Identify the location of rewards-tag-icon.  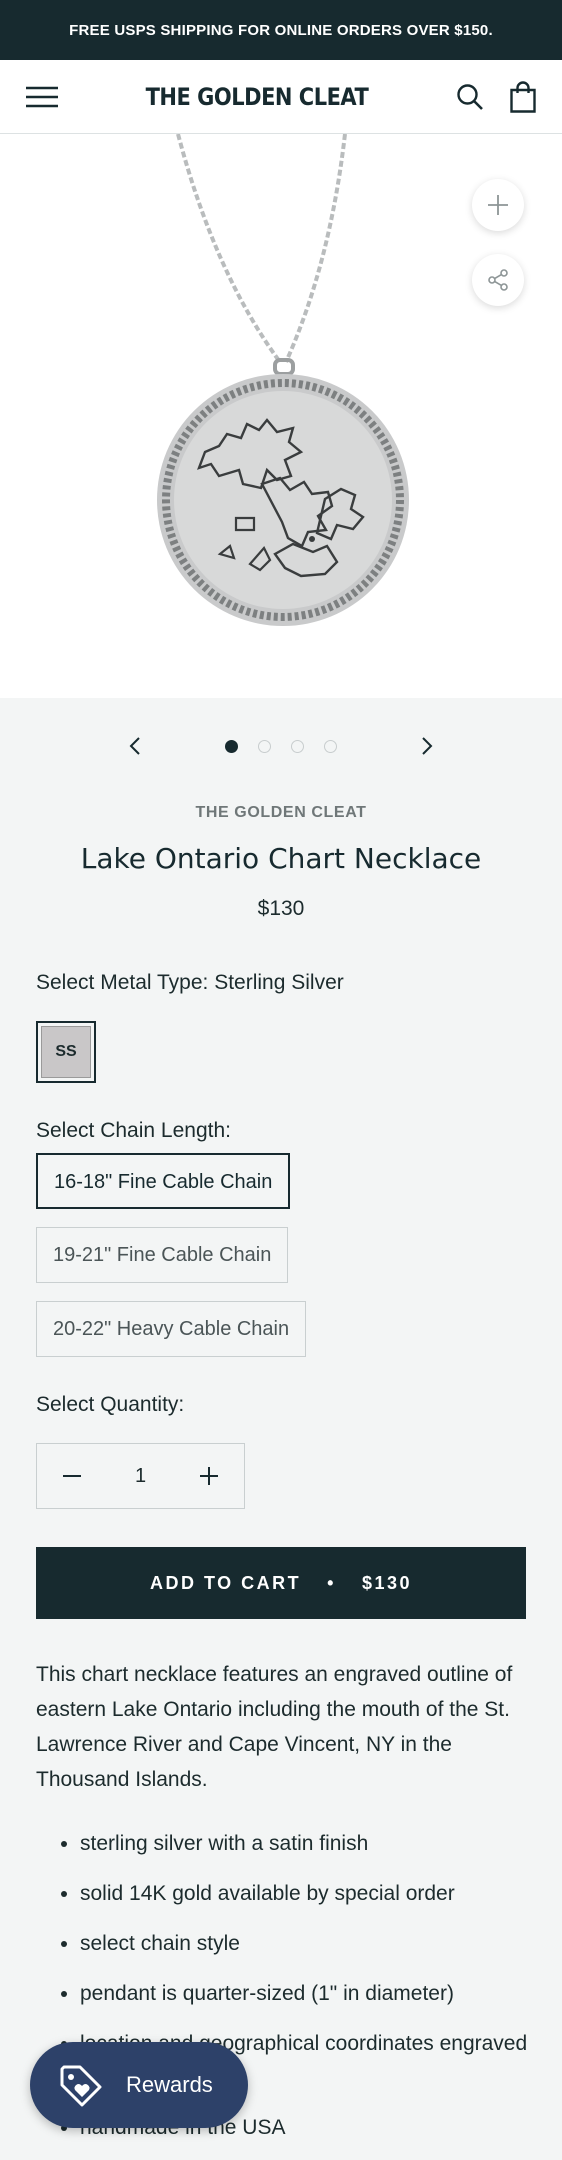
(81, 2086).